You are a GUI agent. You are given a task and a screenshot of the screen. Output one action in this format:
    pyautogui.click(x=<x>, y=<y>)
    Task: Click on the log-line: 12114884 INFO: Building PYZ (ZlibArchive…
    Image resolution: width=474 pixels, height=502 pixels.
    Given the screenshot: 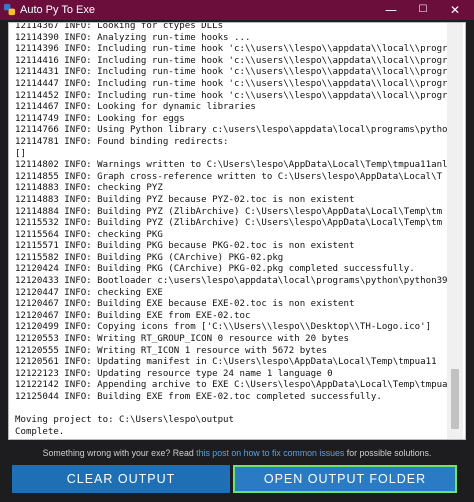 What is the action you would take?
    pyautogui.click(x=229, y=211)
    